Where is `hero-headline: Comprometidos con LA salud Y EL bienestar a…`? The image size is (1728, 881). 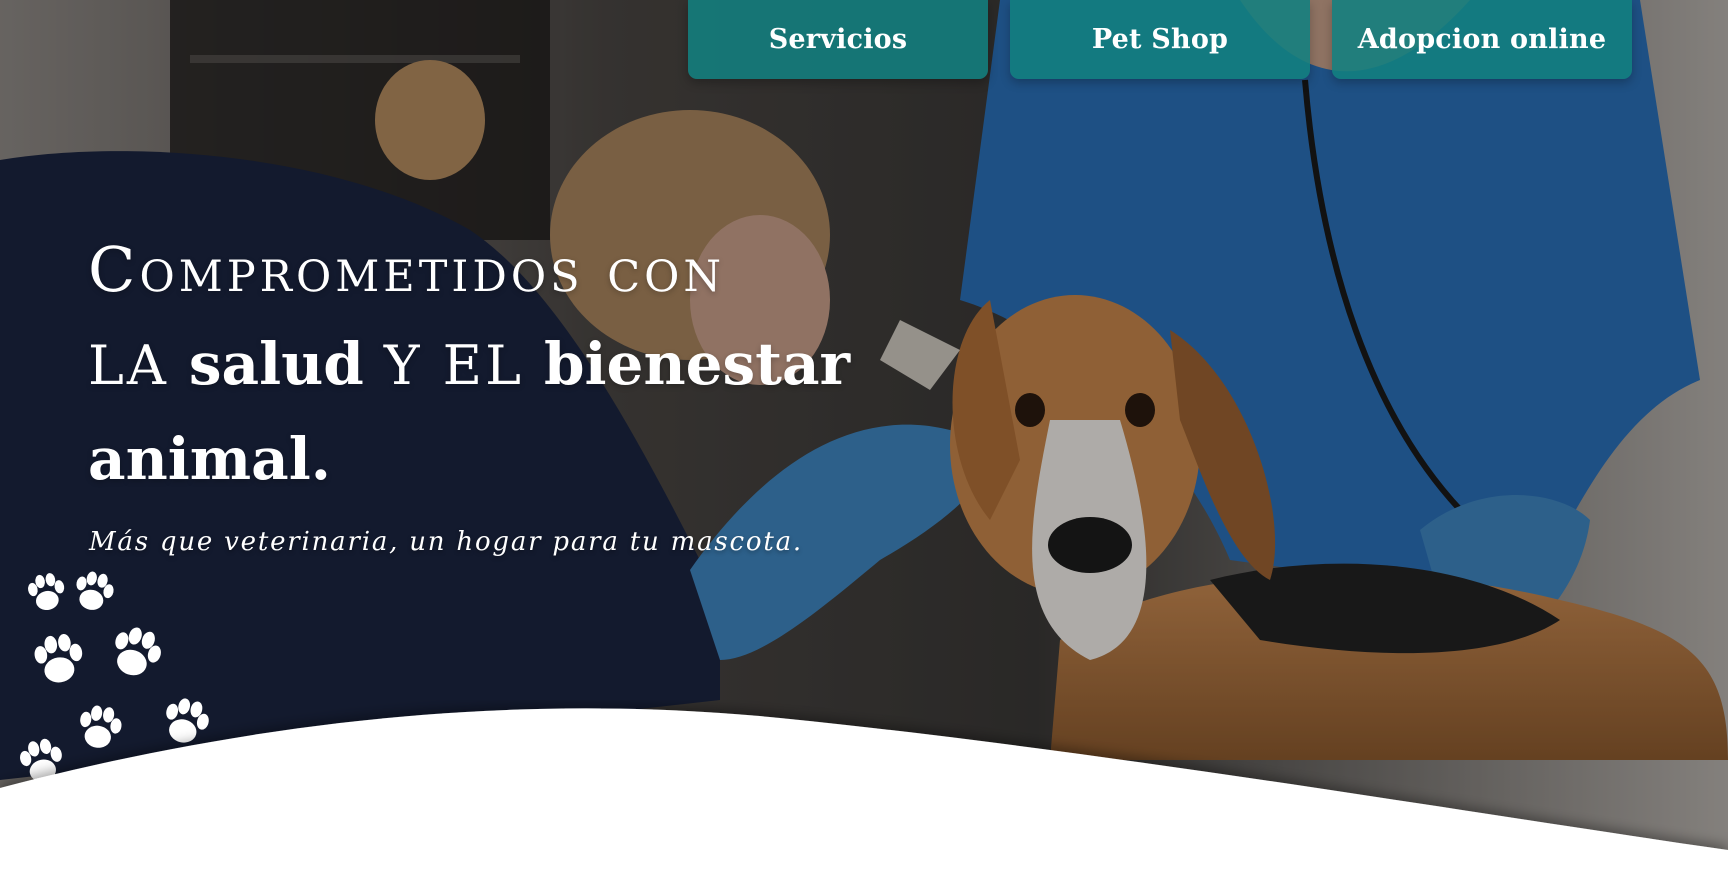
hero-headline: Comprometidos con LA salud Y EL bienestar a… is located at coordinates (469, 364).